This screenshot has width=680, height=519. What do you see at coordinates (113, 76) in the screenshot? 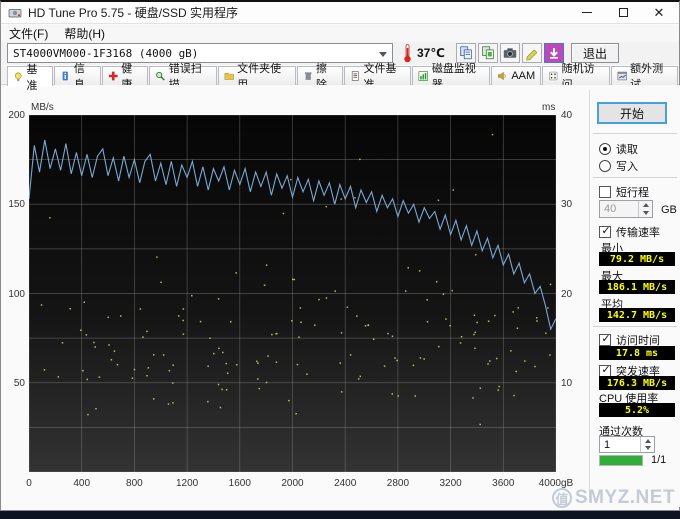
I see `health-cross-icon` at bounding box center [113, 76].